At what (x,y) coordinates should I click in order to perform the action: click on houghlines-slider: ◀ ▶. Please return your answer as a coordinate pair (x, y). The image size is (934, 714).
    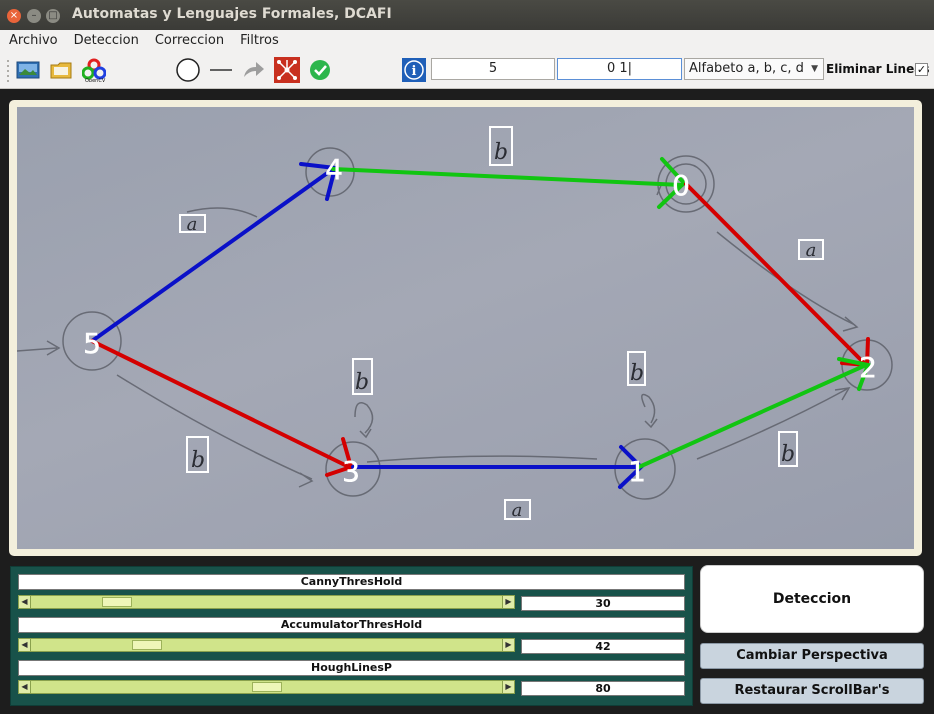
    Looking at the image, I should click on (266, 687).